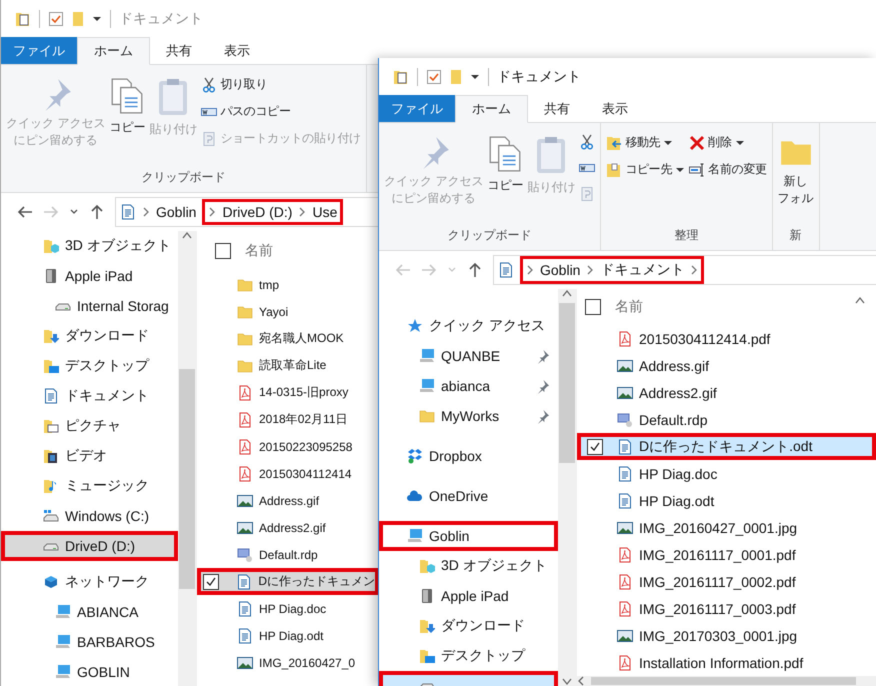 This screenshot has width=876, height=686. Describe the element at coordinates (686, 235) in the screenshot. I see `group-label: 整理` at that location.